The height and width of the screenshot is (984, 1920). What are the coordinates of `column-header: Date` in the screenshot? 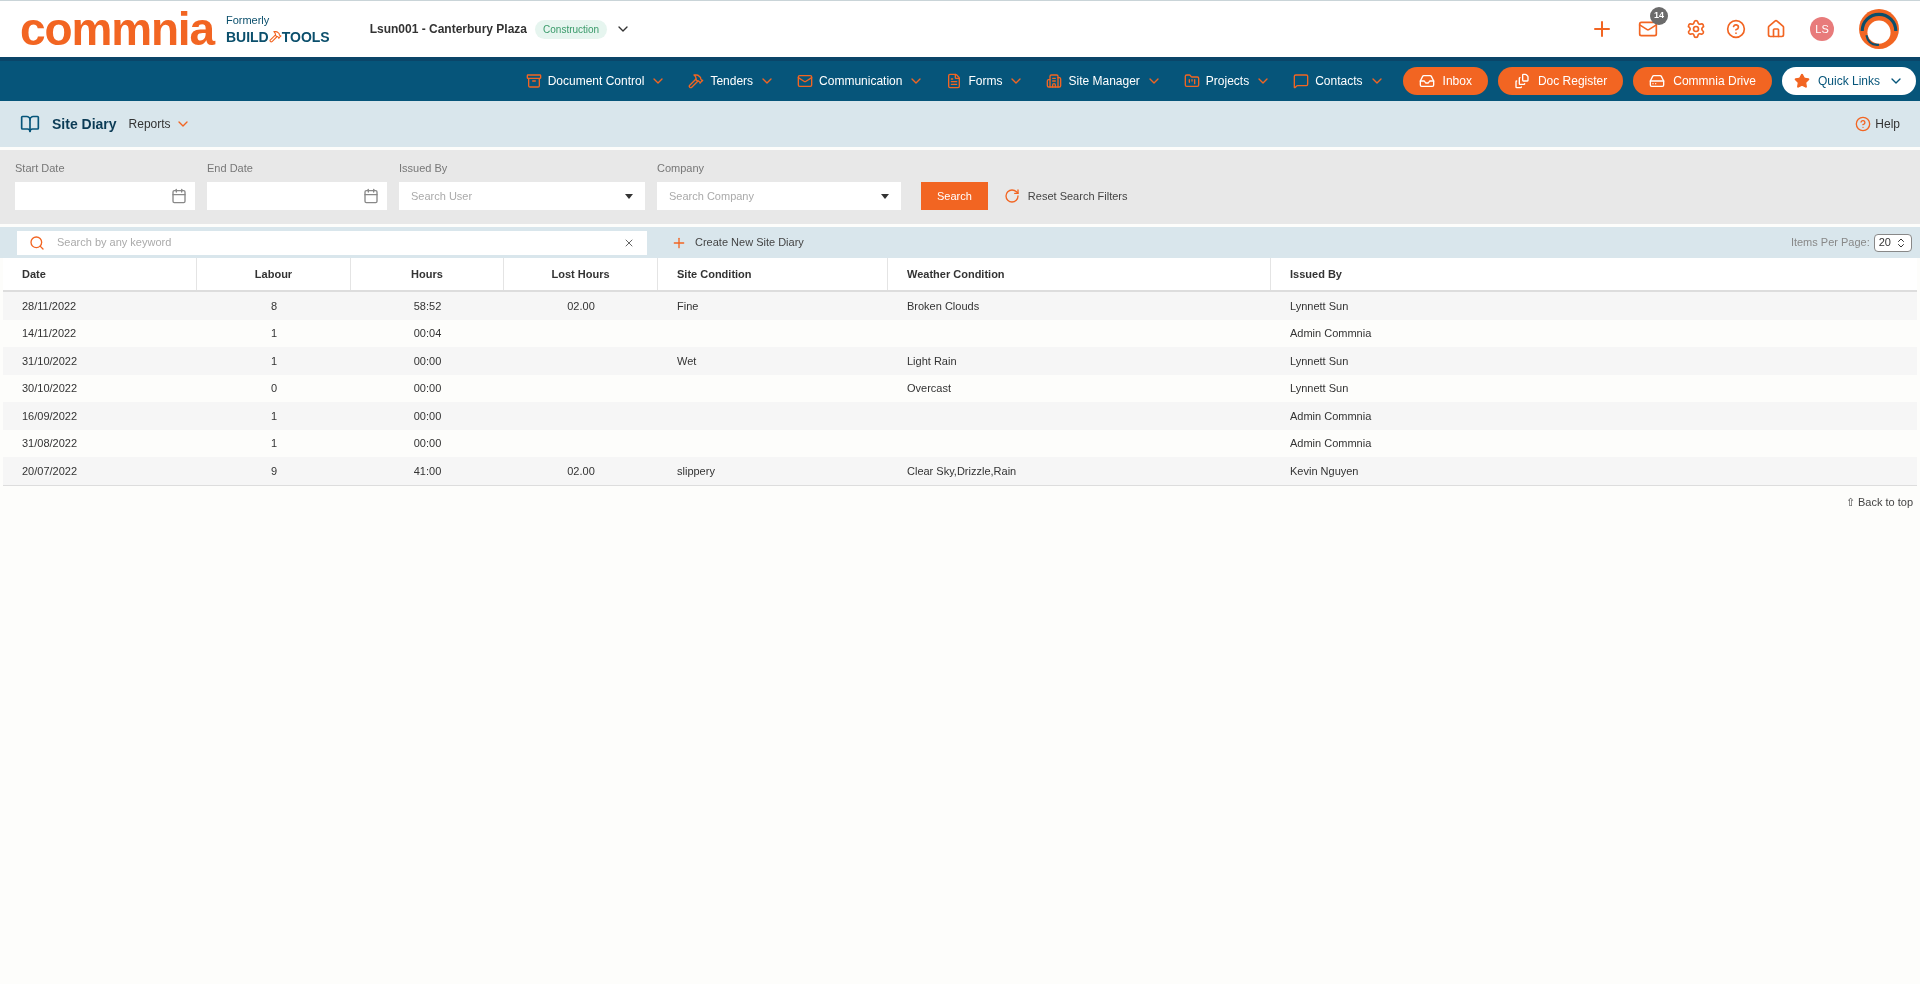 It's located at (100, 274).